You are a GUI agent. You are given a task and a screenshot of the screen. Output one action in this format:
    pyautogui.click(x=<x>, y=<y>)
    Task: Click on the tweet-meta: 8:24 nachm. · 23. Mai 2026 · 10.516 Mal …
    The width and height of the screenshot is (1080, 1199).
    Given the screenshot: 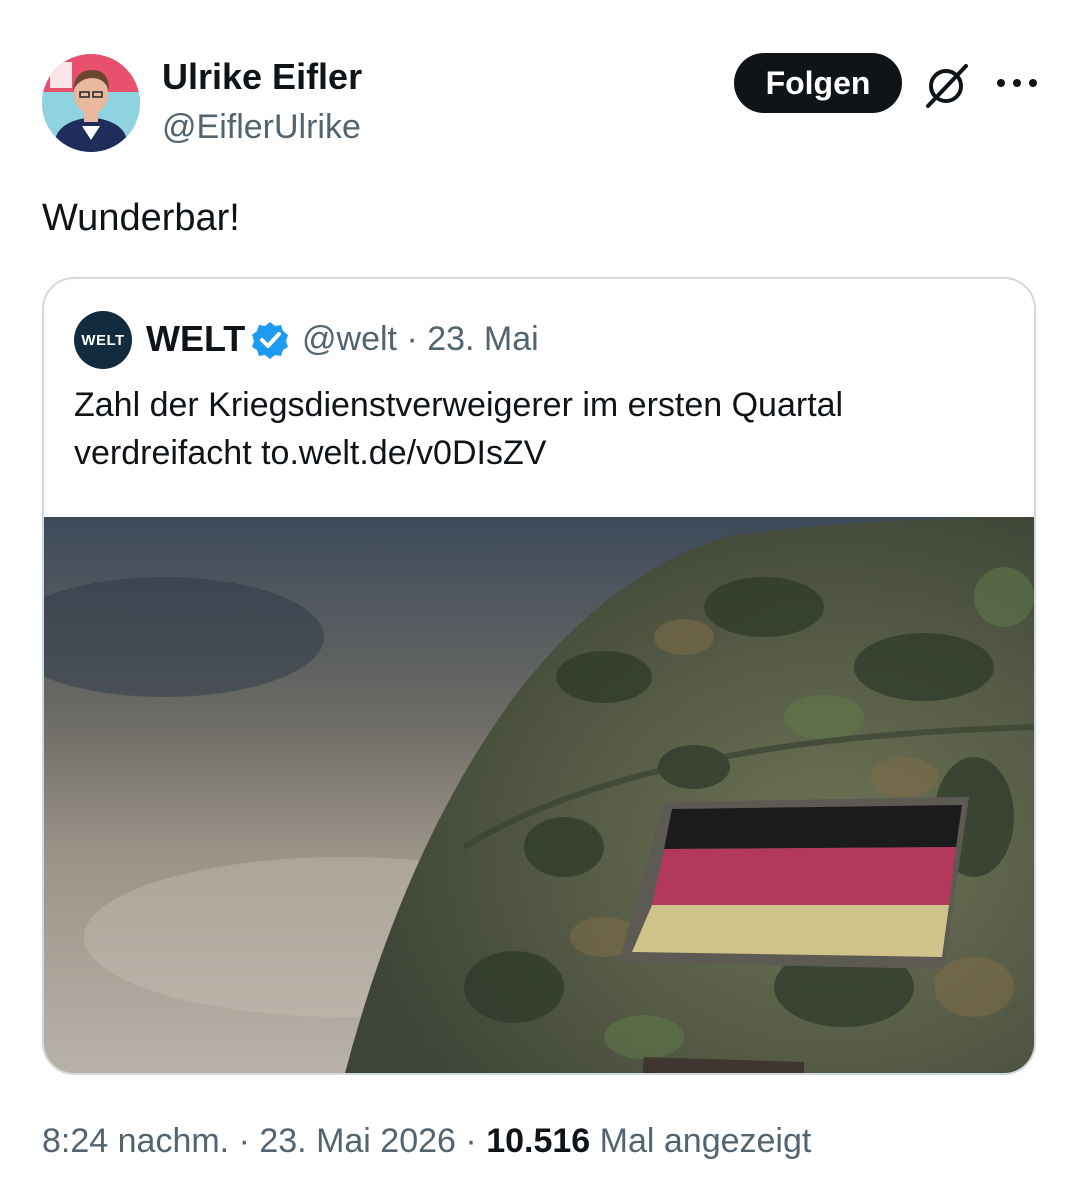 What is the action you would take?
    pyautogui.click(x=426, y=1141)
    